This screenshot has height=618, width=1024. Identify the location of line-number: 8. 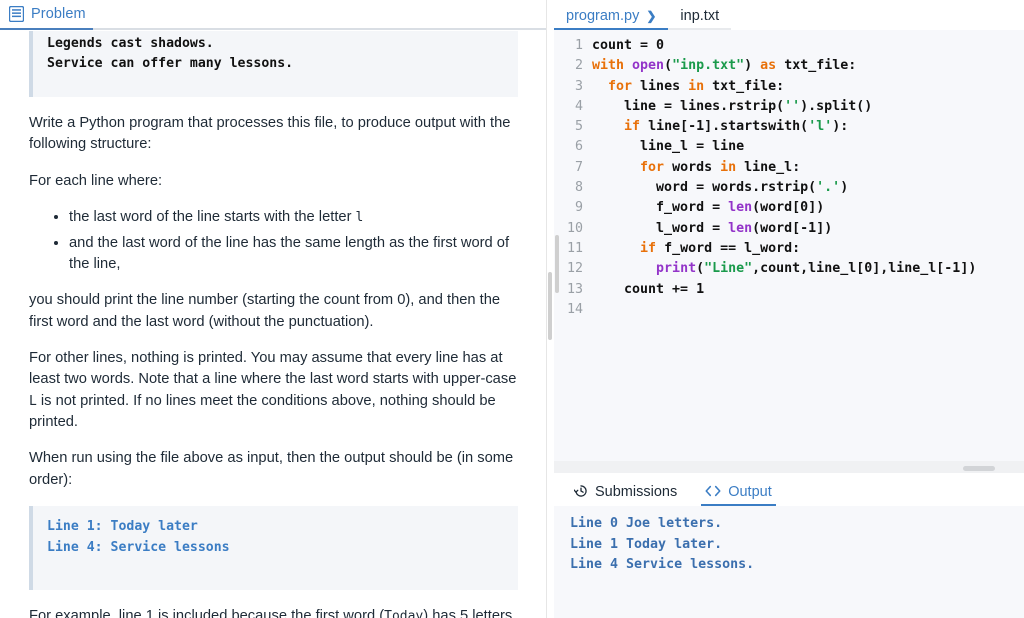
(578, 188).